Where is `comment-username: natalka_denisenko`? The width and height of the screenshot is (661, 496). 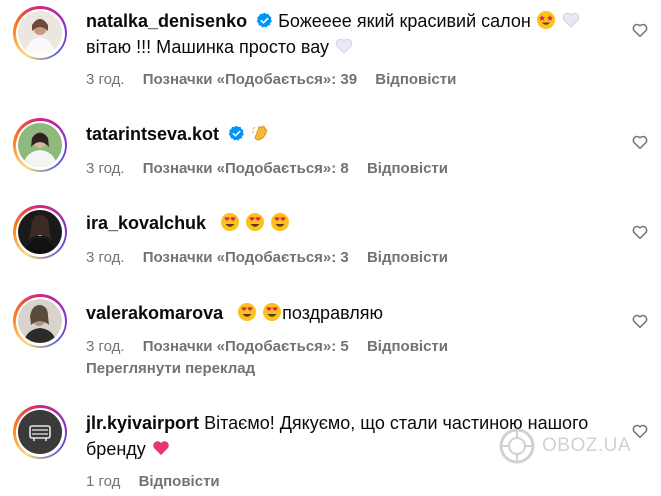 comment-username: natalka_denisenko is located at coordinates (166, 21).